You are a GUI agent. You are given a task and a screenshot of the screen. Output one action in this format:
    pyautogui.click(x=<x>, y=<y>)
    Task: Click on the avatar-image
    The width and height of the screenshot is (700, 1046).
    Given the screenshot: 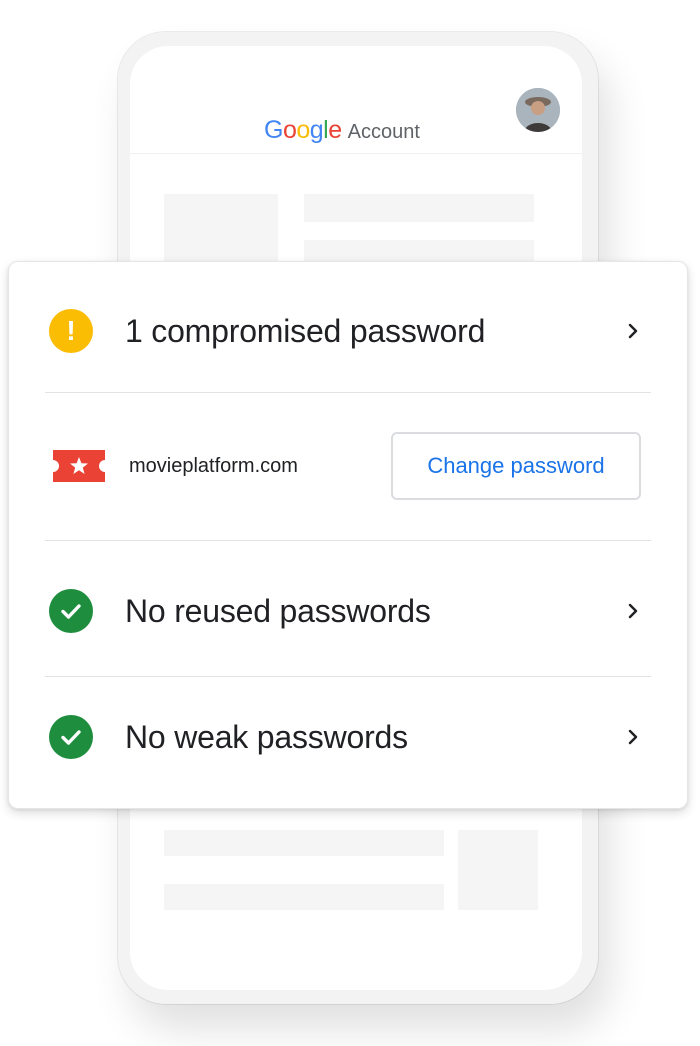 What is the action you would take?
    pyautogui.click(x=538, y=110)
    